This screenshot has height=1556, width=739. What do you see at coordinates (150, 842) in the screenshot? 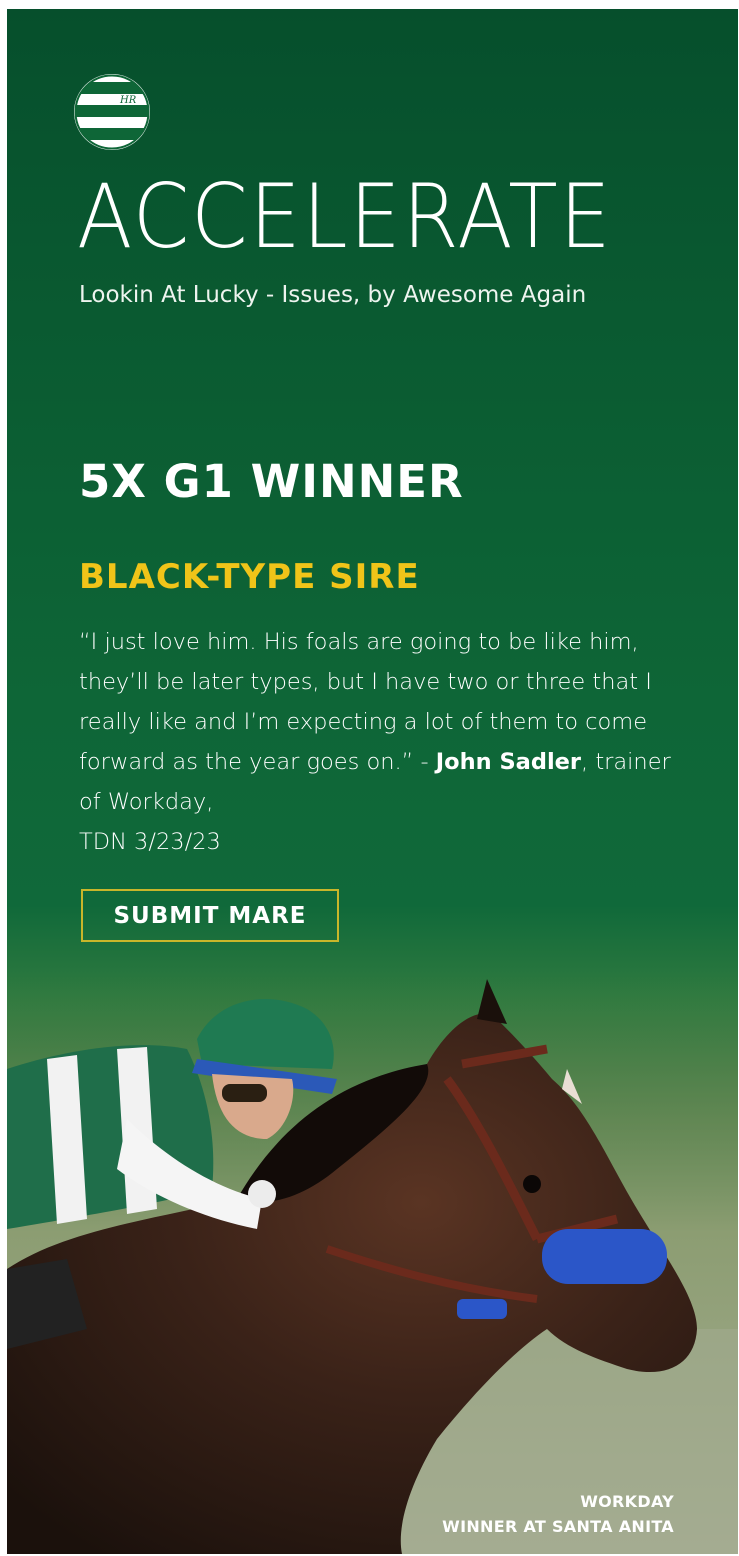
I see `quote-source: TDN 3/23/23` at bounding box center [150, 842].